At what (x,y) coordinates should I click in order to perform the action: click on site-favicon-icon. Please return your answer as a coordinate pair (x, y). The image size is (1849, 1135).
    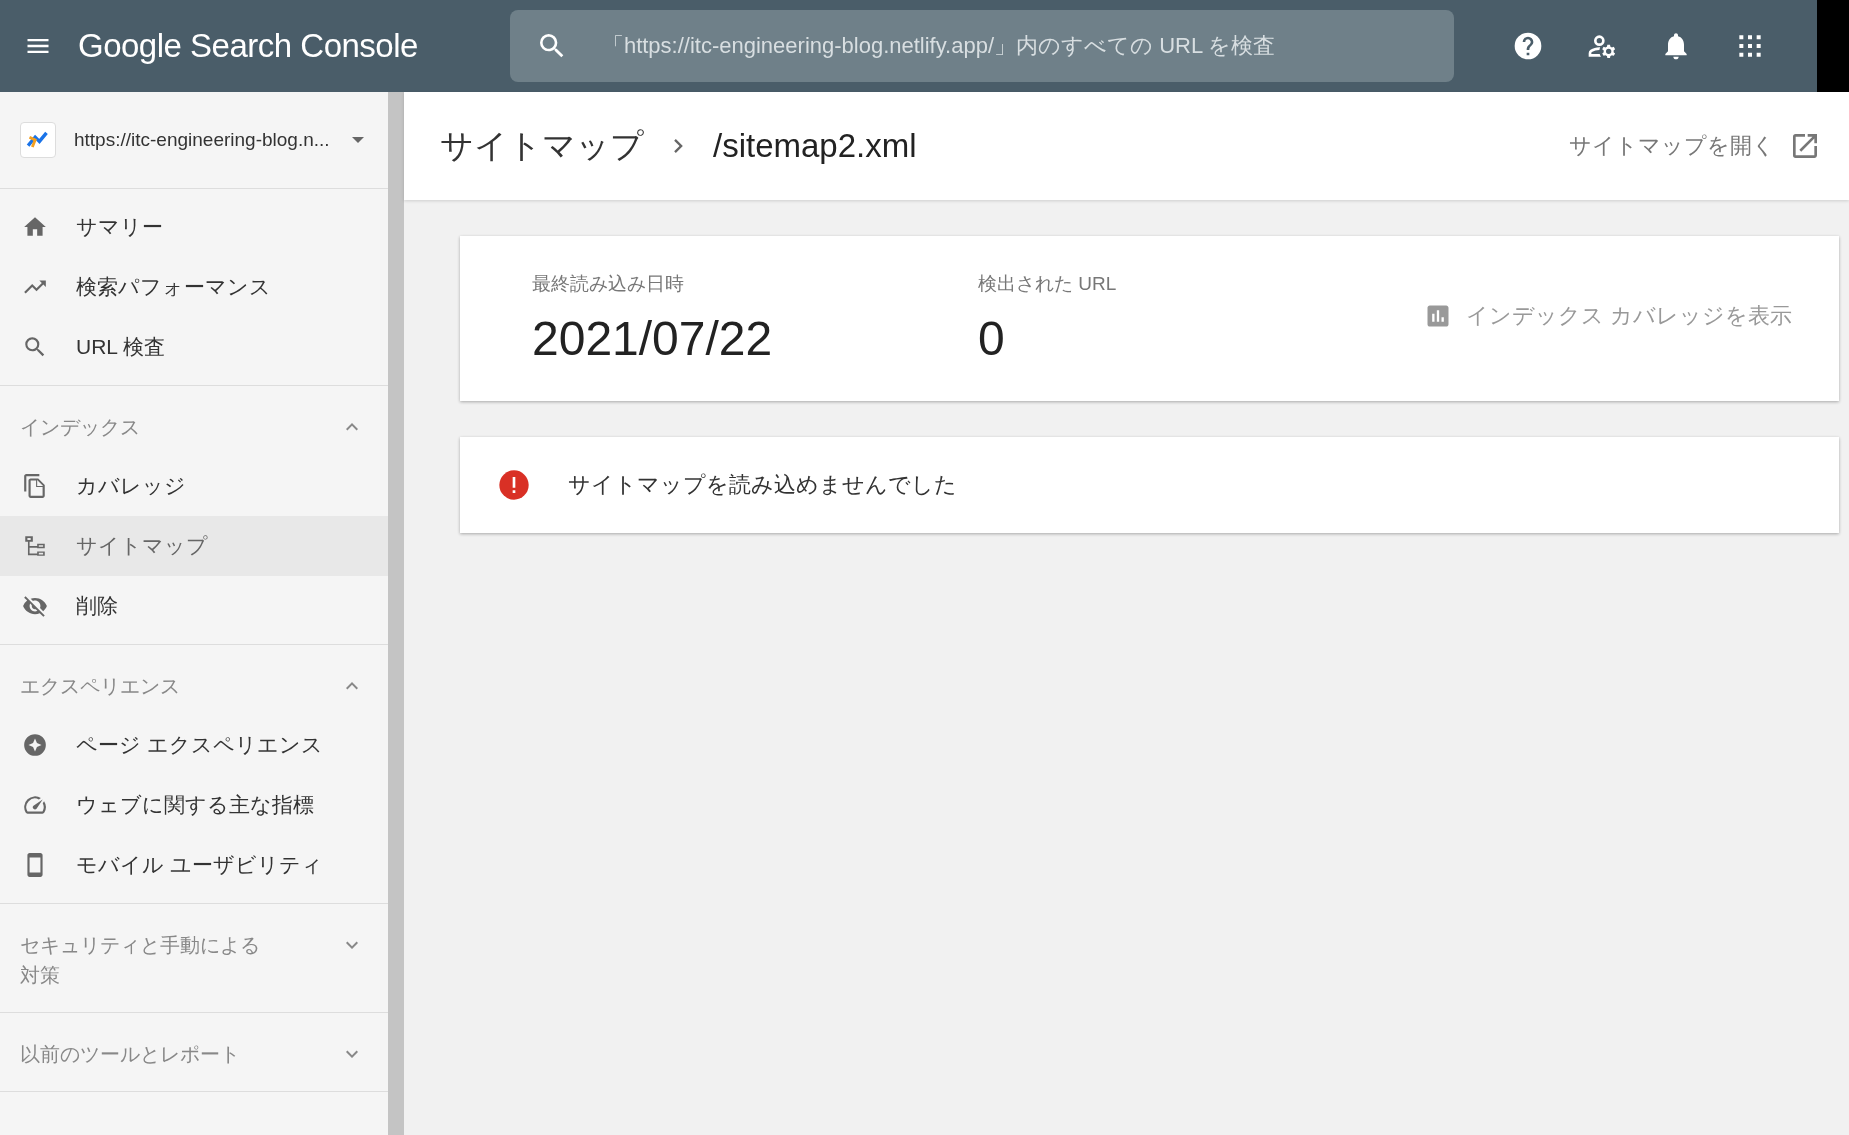
    Looking at the image, I should click on (38, 140).